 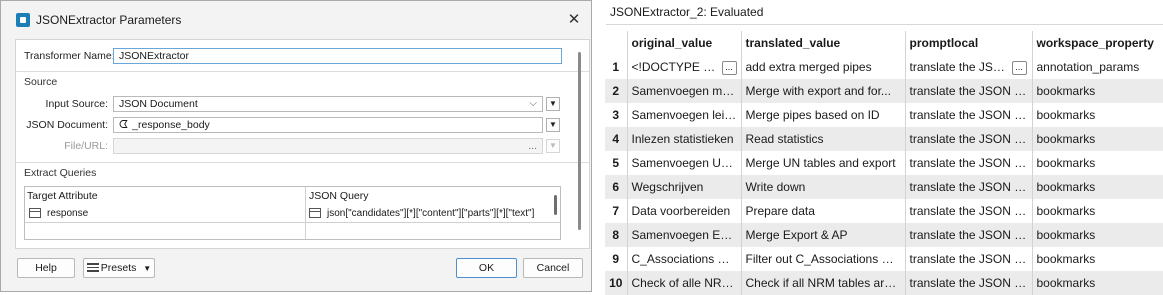 I want to click on target-attribute-header: Target Attribute, so click(x=62, y=196).